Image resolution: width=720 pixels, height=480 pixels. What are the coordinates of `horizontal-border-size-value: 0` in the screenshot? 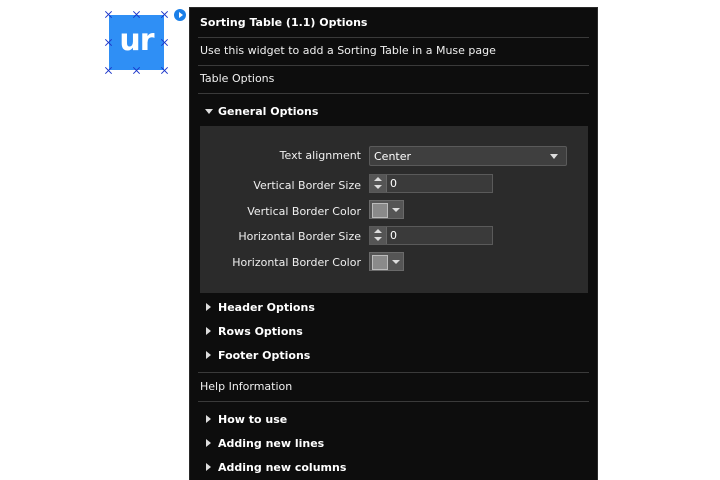 It's located at (393, 235).